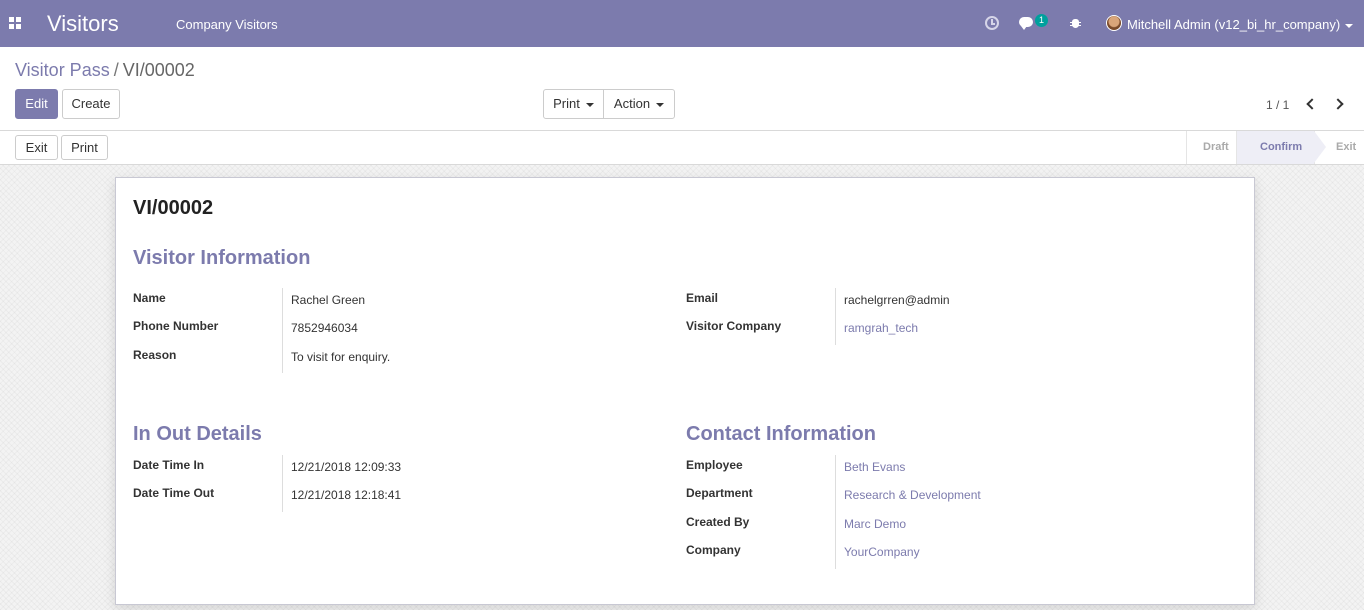 The width and height of the screenshot is (1364, 610). What do you see at coordinates (1339, 104) in the screenshot?
I see `pager-next-icon` at bounding box center [1339, 104].